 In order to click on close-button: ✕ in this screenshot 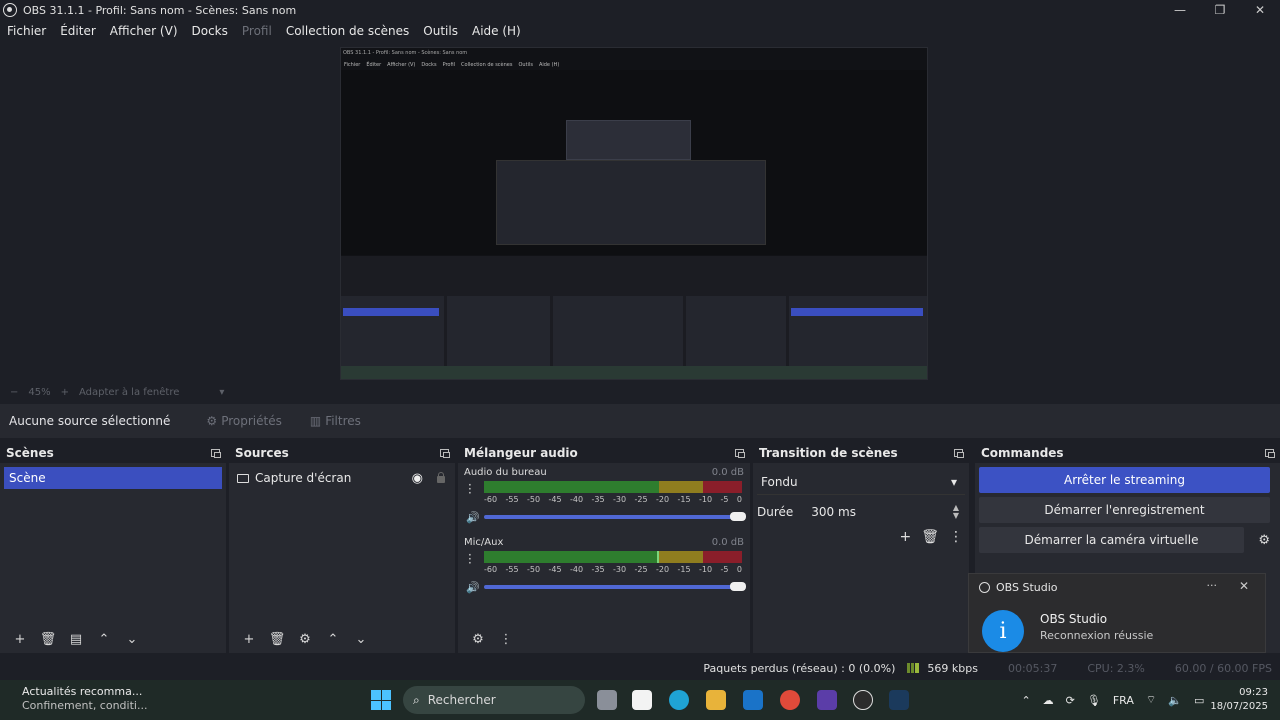, I will do `click(1260, 10)`.